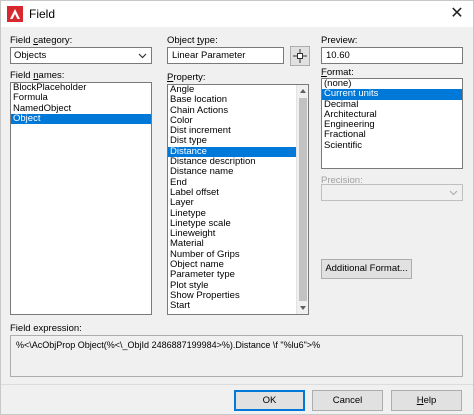 The image size is (474, 415). What do you see at coordinates (237, 384) in the screenshot?
I see `footer-divider` at bounding box center [237, 384].